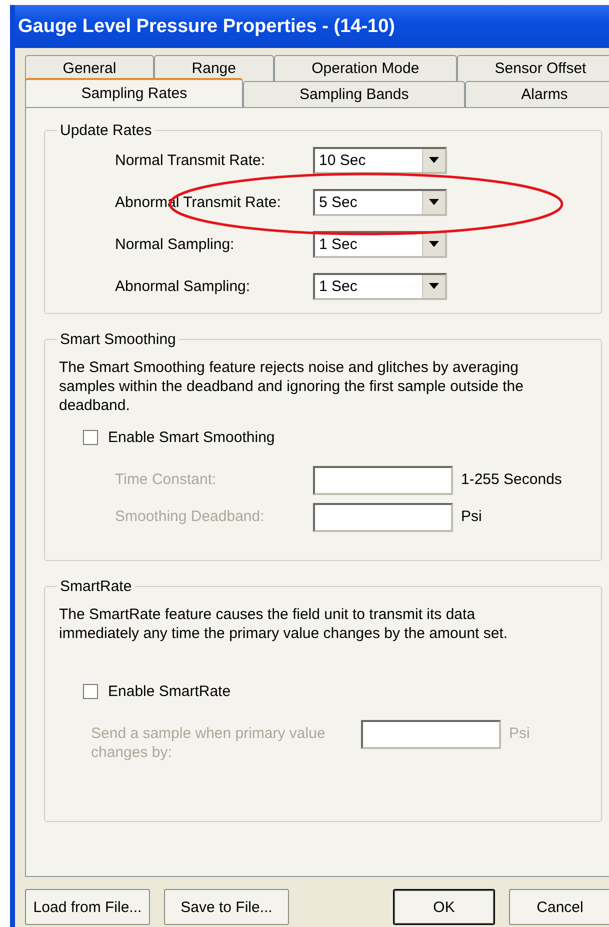  Describe the element at coordinates (380, 202) in the screenshot. I see `dropdown-field: 5 Sec` at that location.